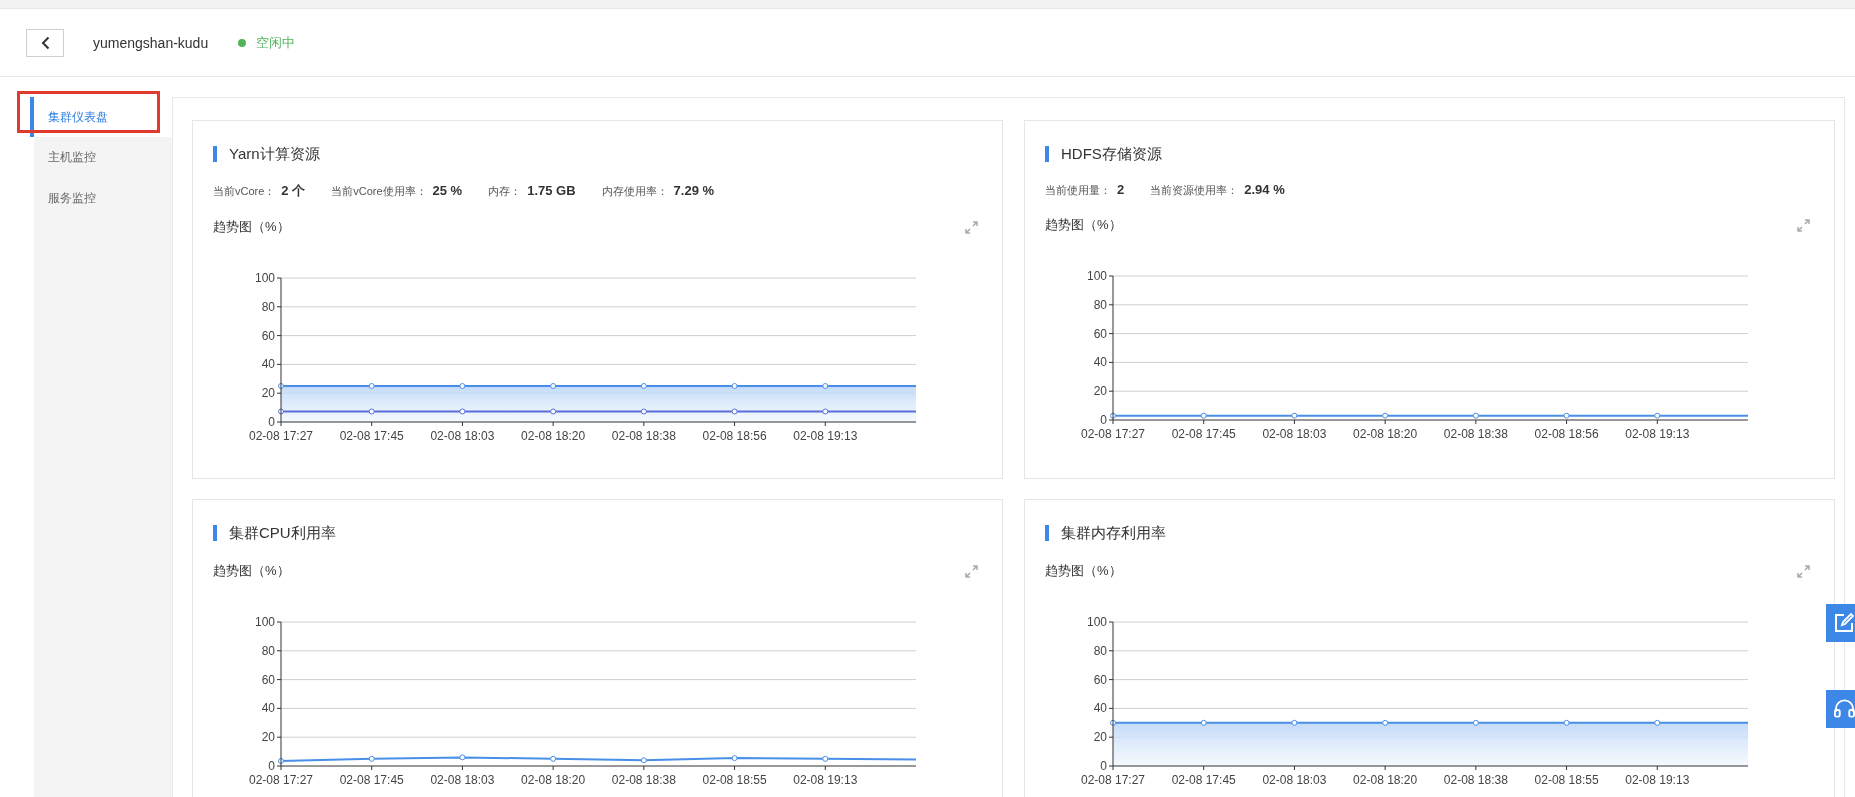 Image resolution: width=1855 pixels, height=797 pixels. What do you see at coordinates (1194, 190) in the screenshot?
I see `stat-label: 当前资源使用率：` at bounding box center [1194, 190].